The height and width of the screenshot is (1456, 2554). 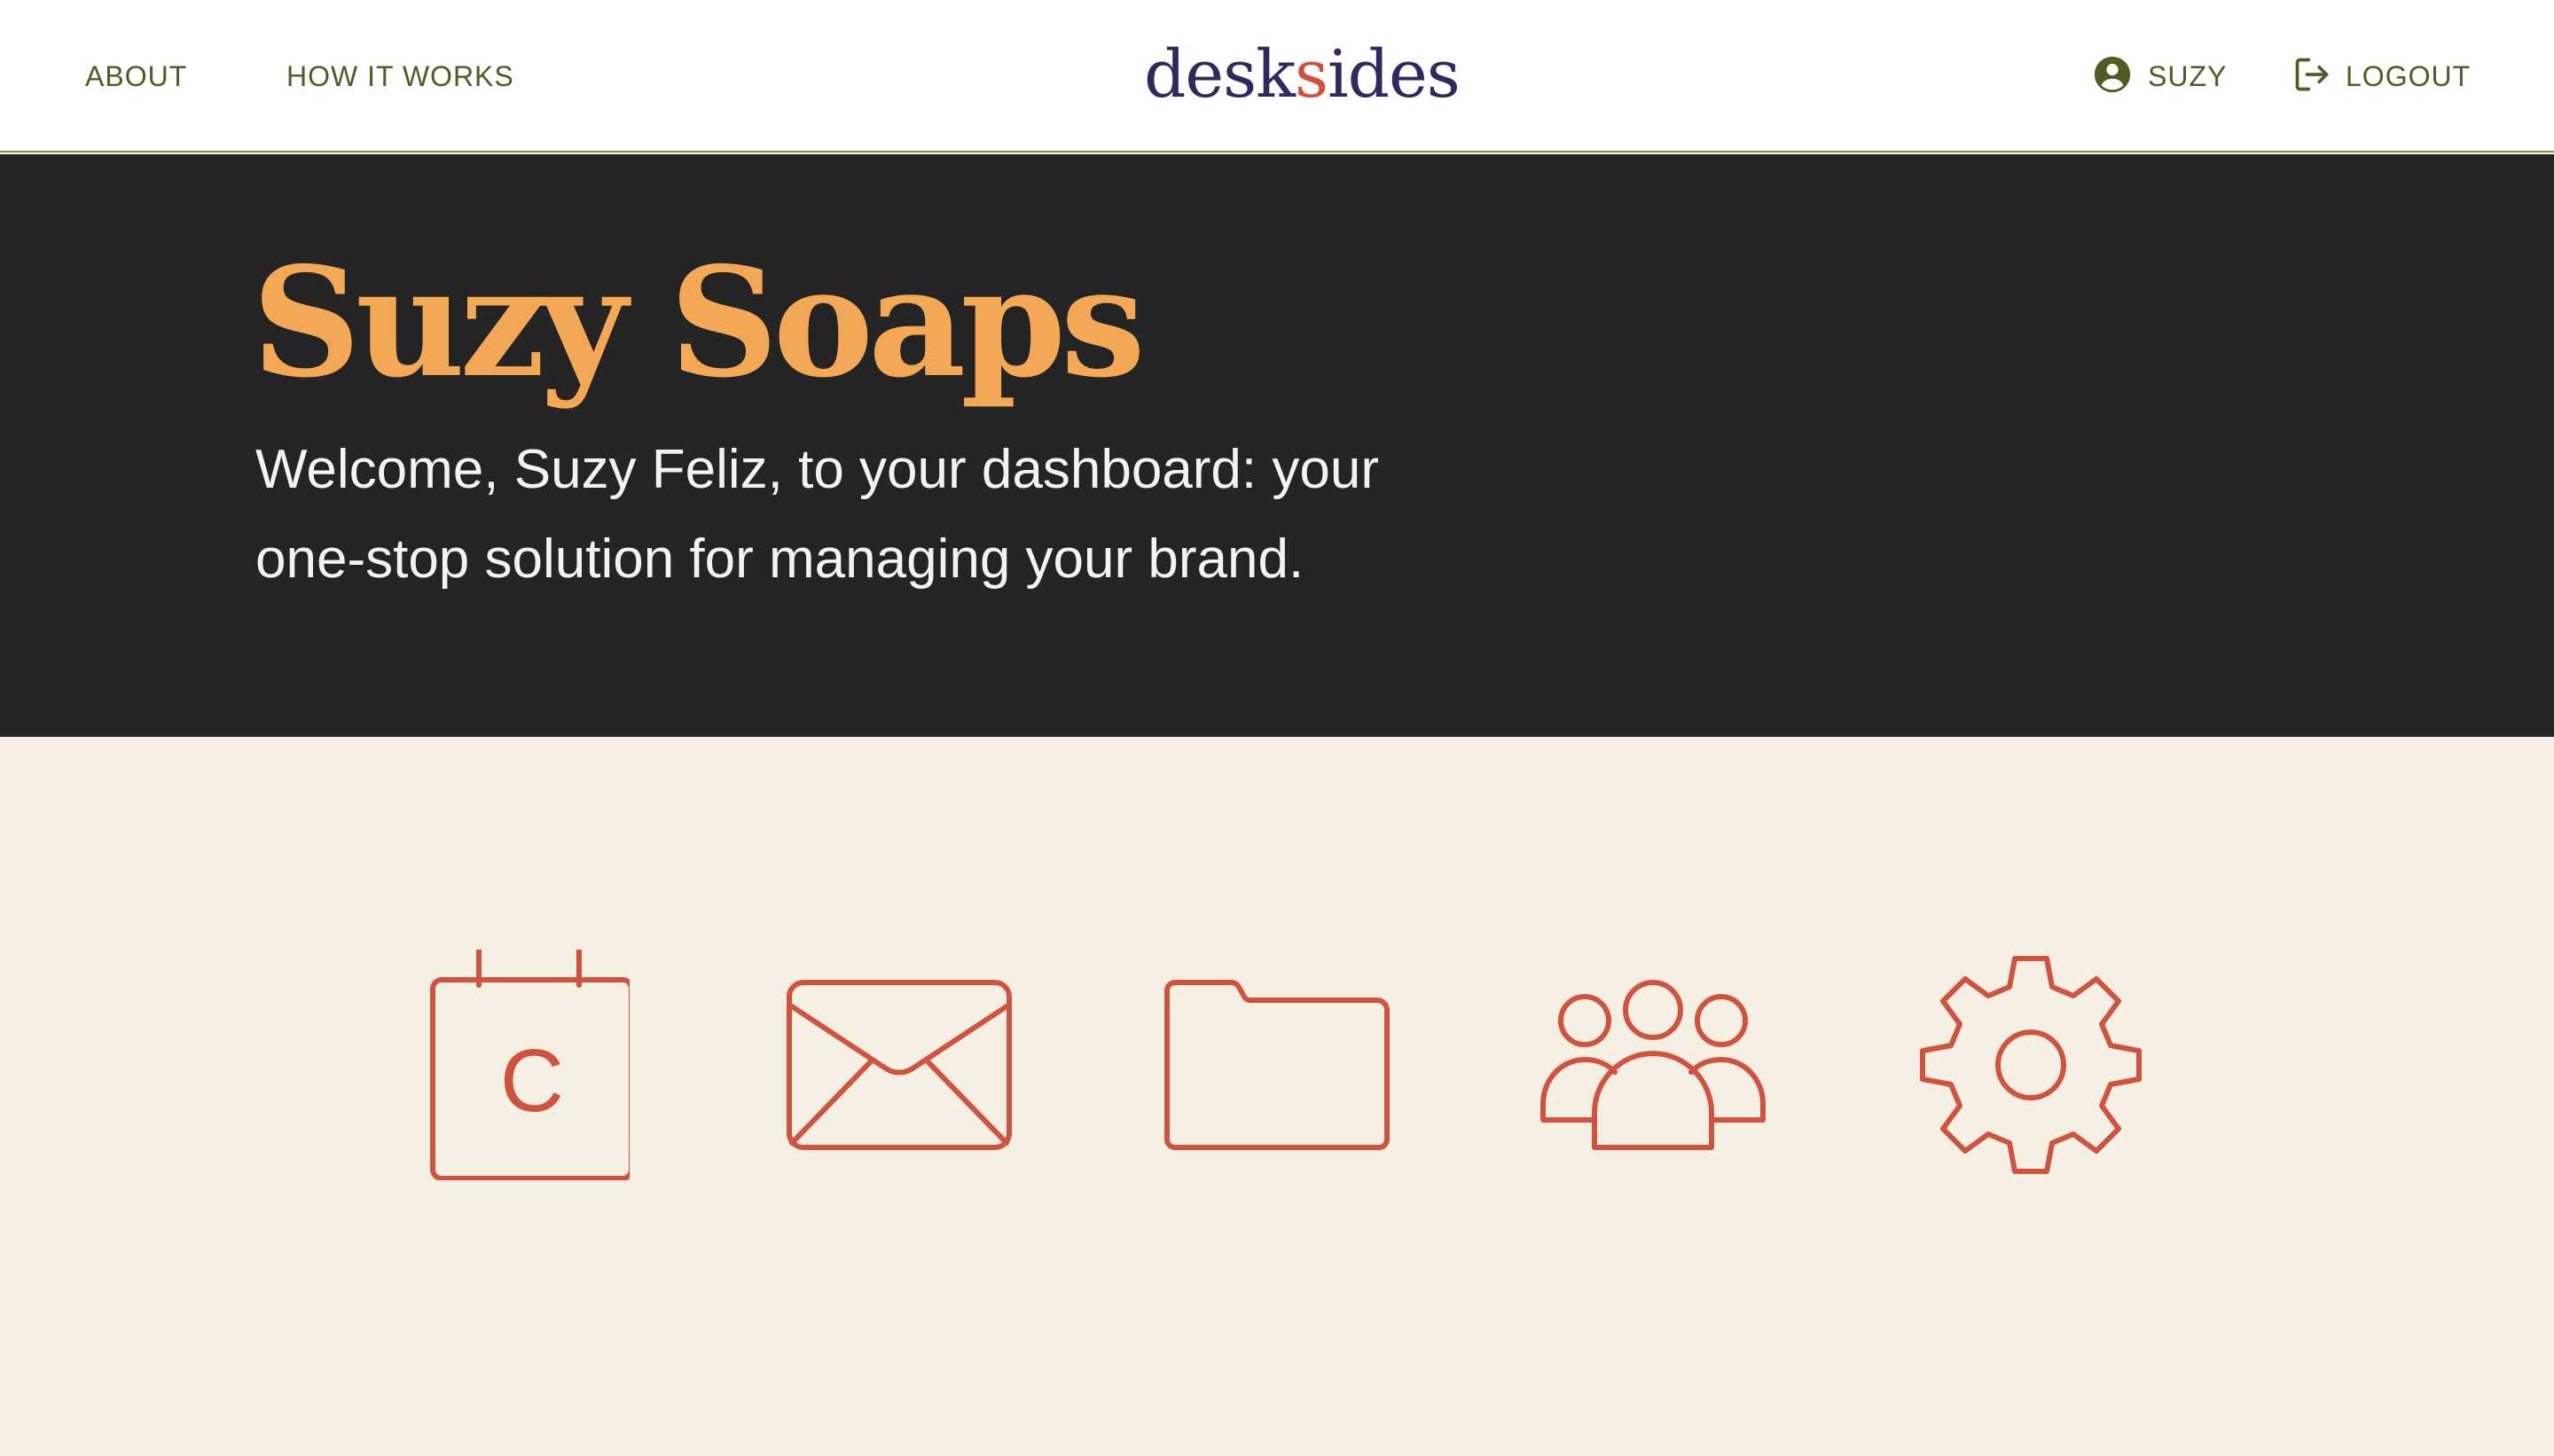 What do you see at coordinates (2311, 76) in the screenshot?
I see `logout-icon` at bounding box center [2311, 76].